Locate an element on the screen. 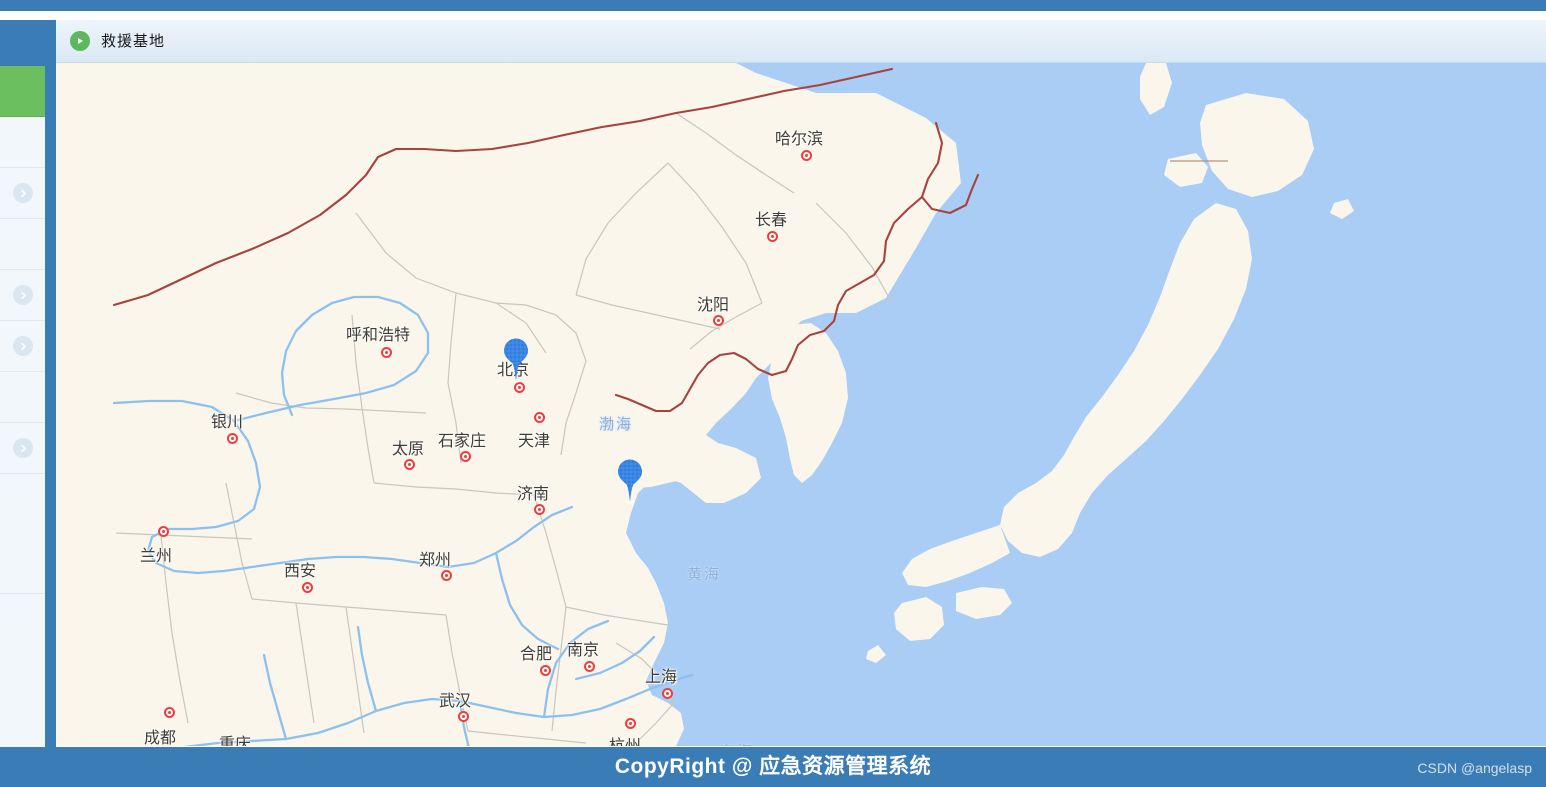 The image size is (1546, 787). top-bar-gap is located at coordinates (773, 15).